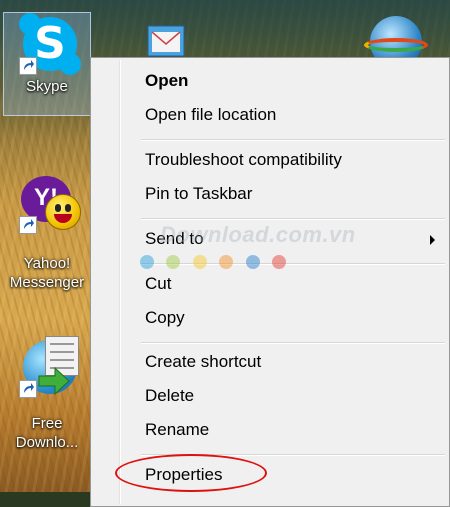  What do you see at coordinates (47, 64) in the screenshot?
I see `desktop-icon-skype: S Skype` at bounding box center [47, 64].